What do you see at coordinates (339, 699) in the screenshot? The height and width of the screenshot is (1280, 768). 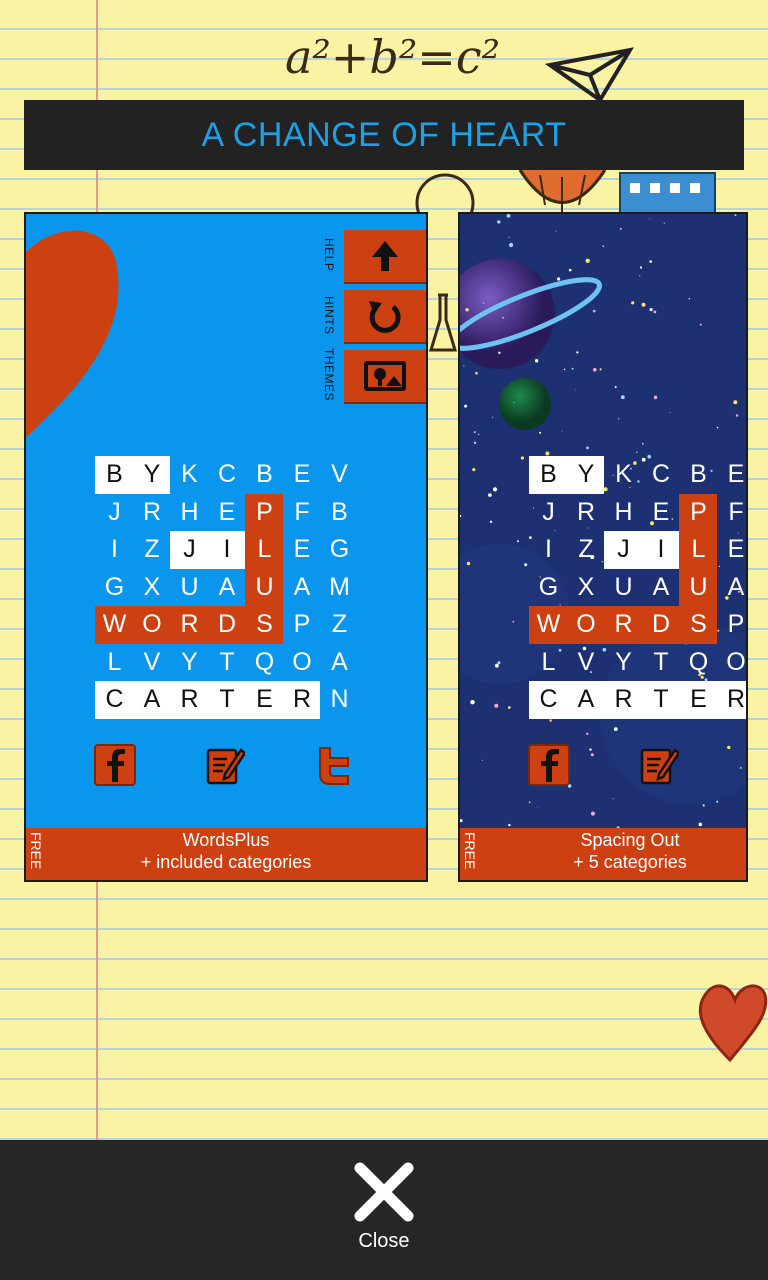 I see `grid-letter: N` at bounding box center [339, 699].